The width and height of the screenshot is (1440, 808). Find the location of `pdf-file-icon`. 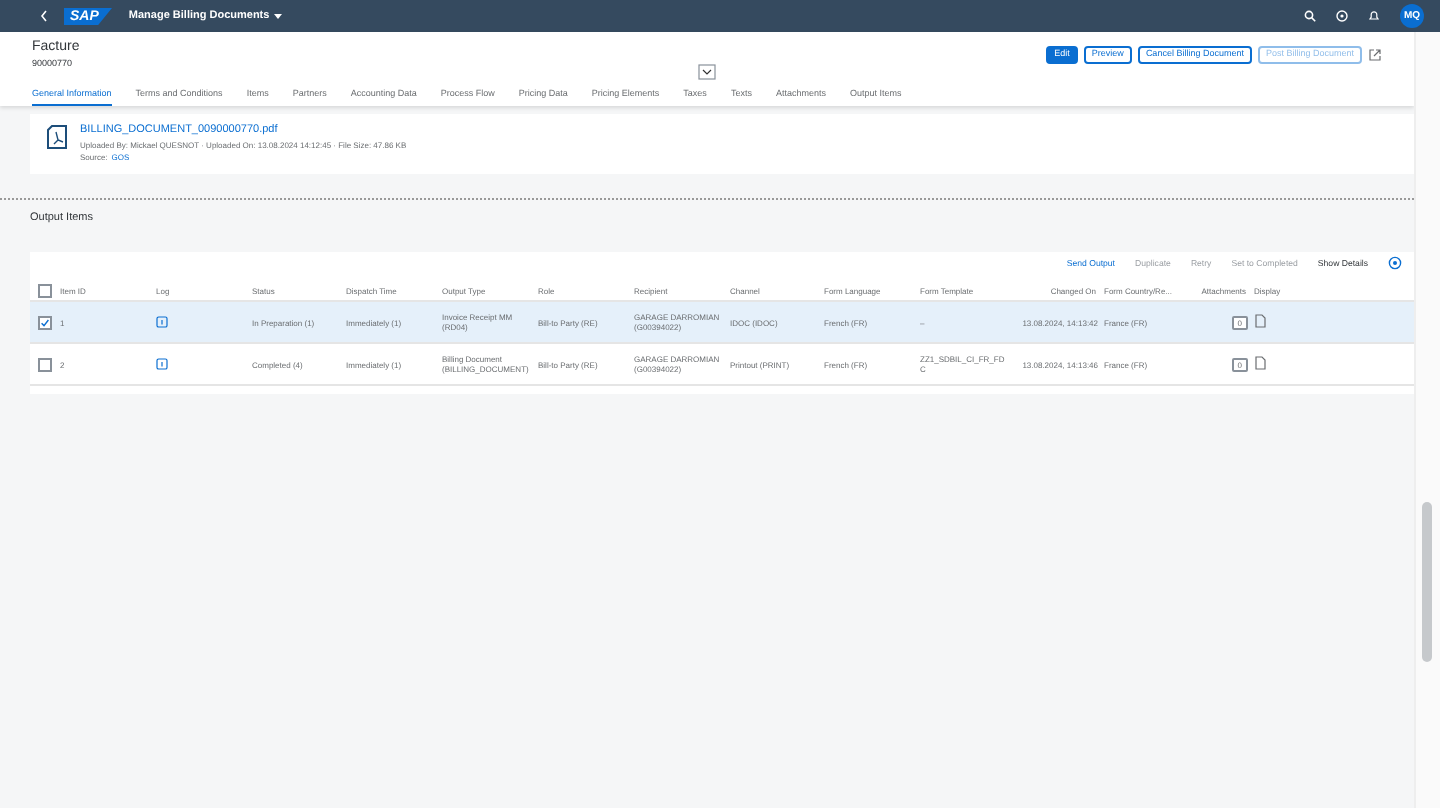

pdf-file-icon is located at coordinates (57, 137).